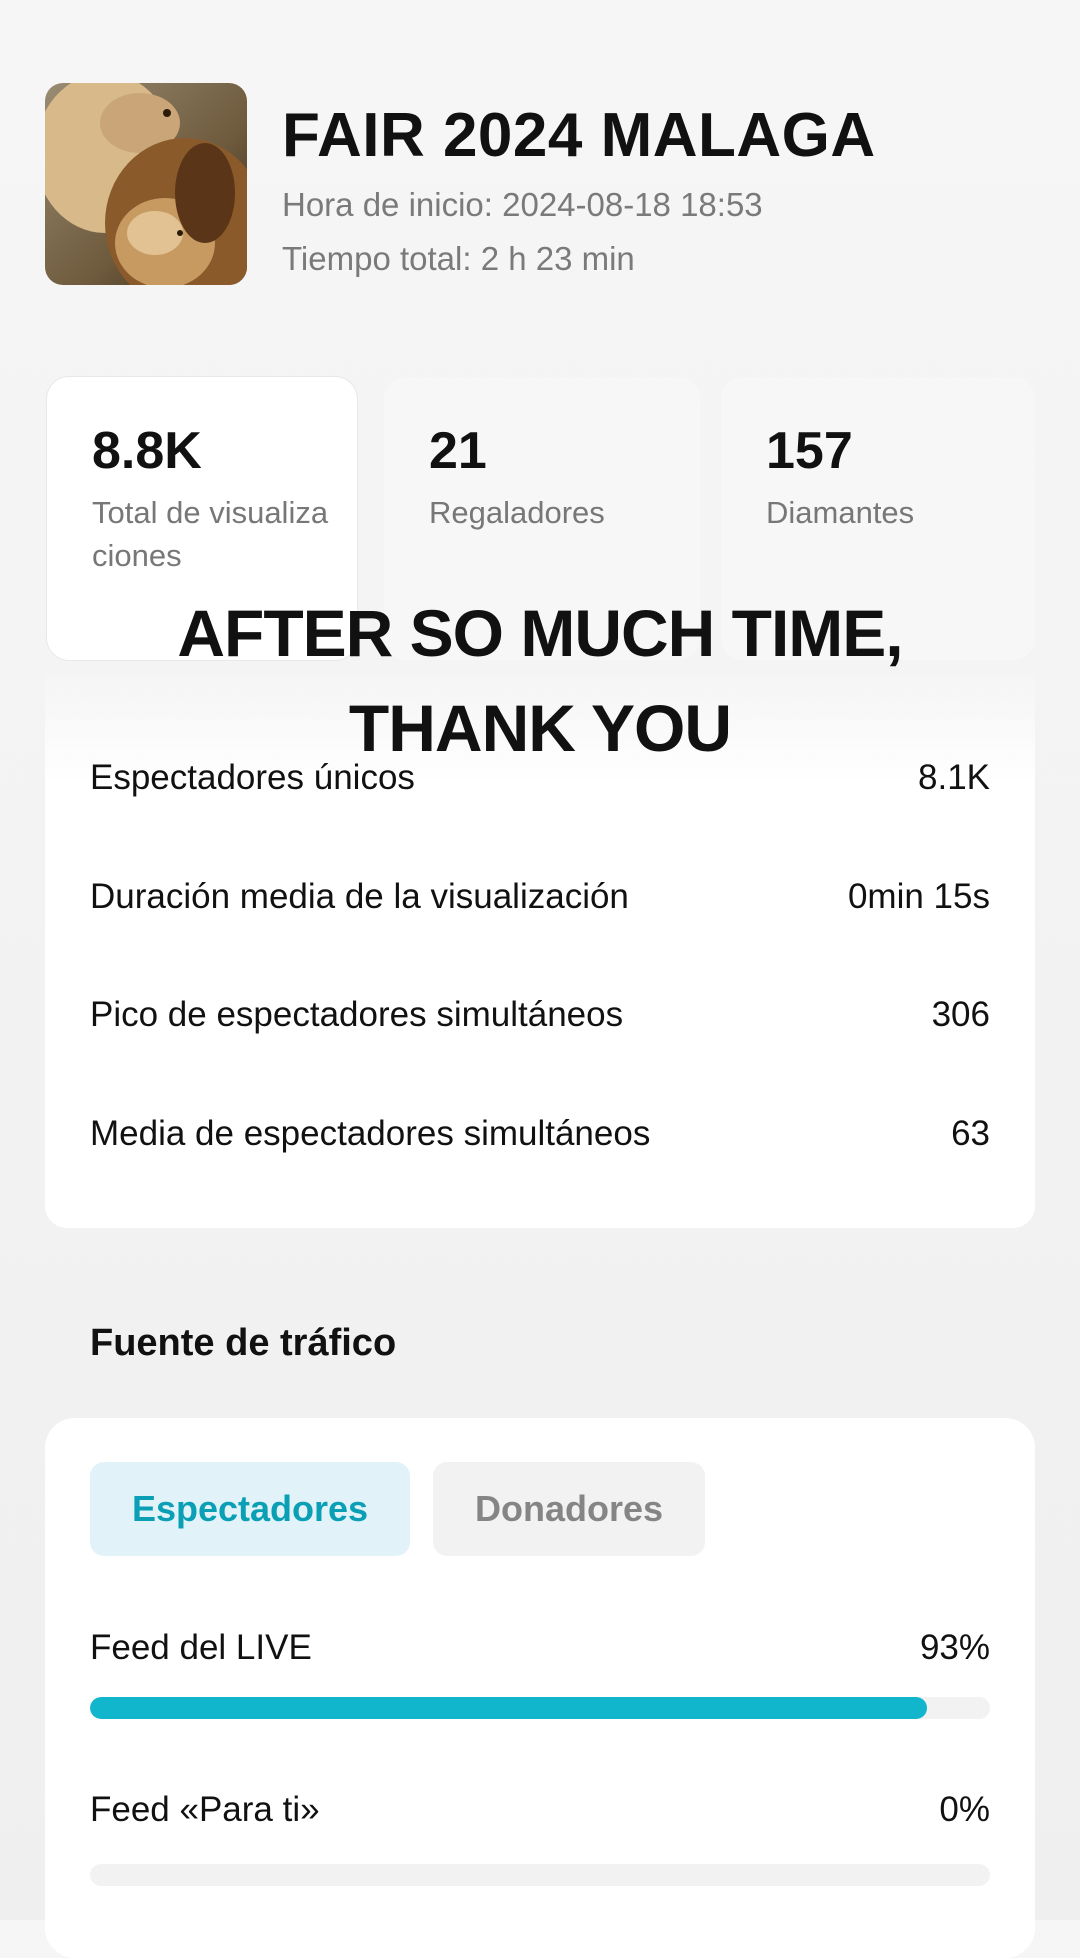 The width and height of the screenshot is (1080, 1958). I want to click on metric-value: 0min 15s, so click(918, 896).